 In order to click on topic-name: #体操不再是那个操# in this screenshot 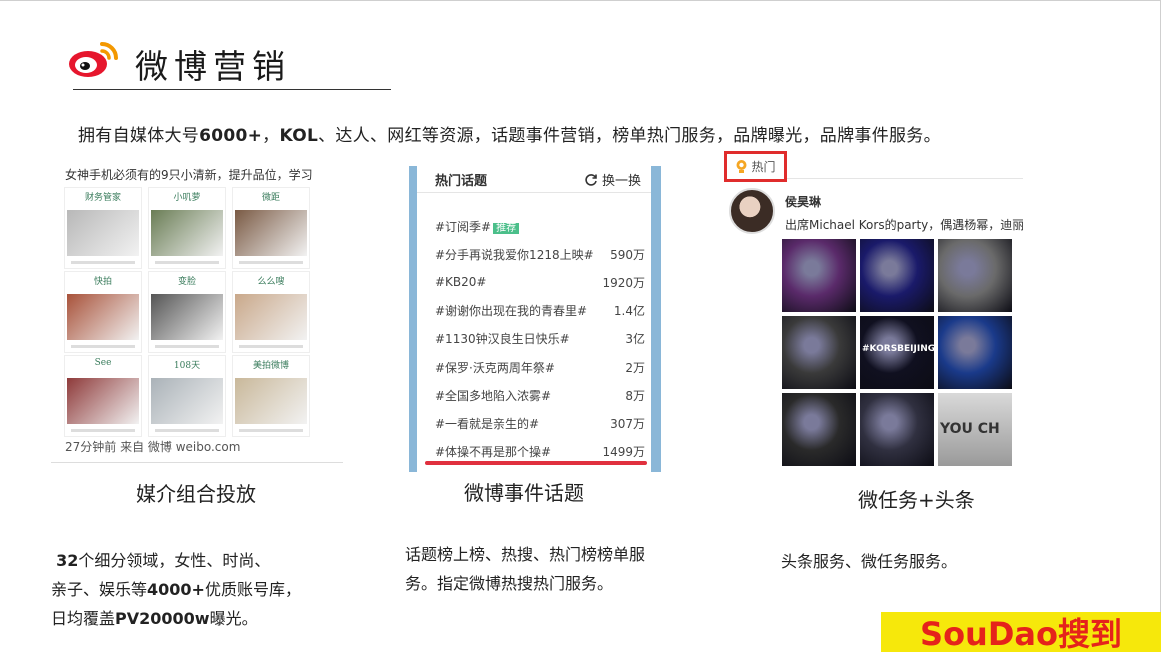, I will do `click(493, 452)`.